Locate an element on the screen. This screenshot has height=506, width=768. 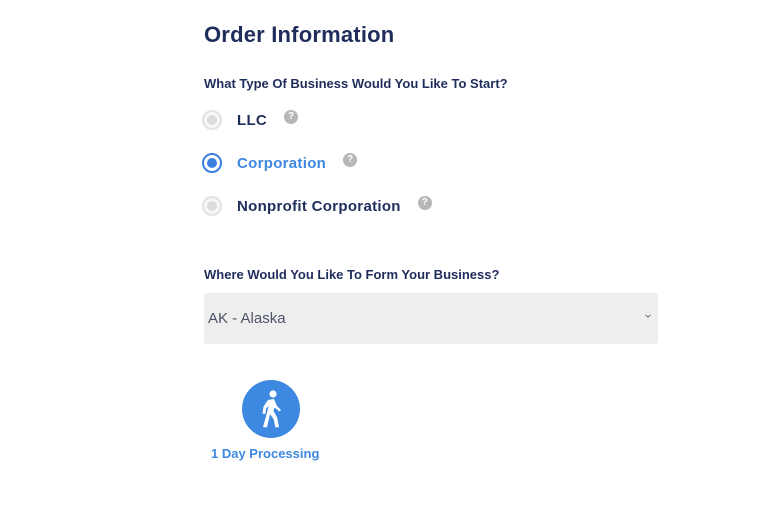
state-select-value: AK - Alaska is located at coordinates (247, 318).